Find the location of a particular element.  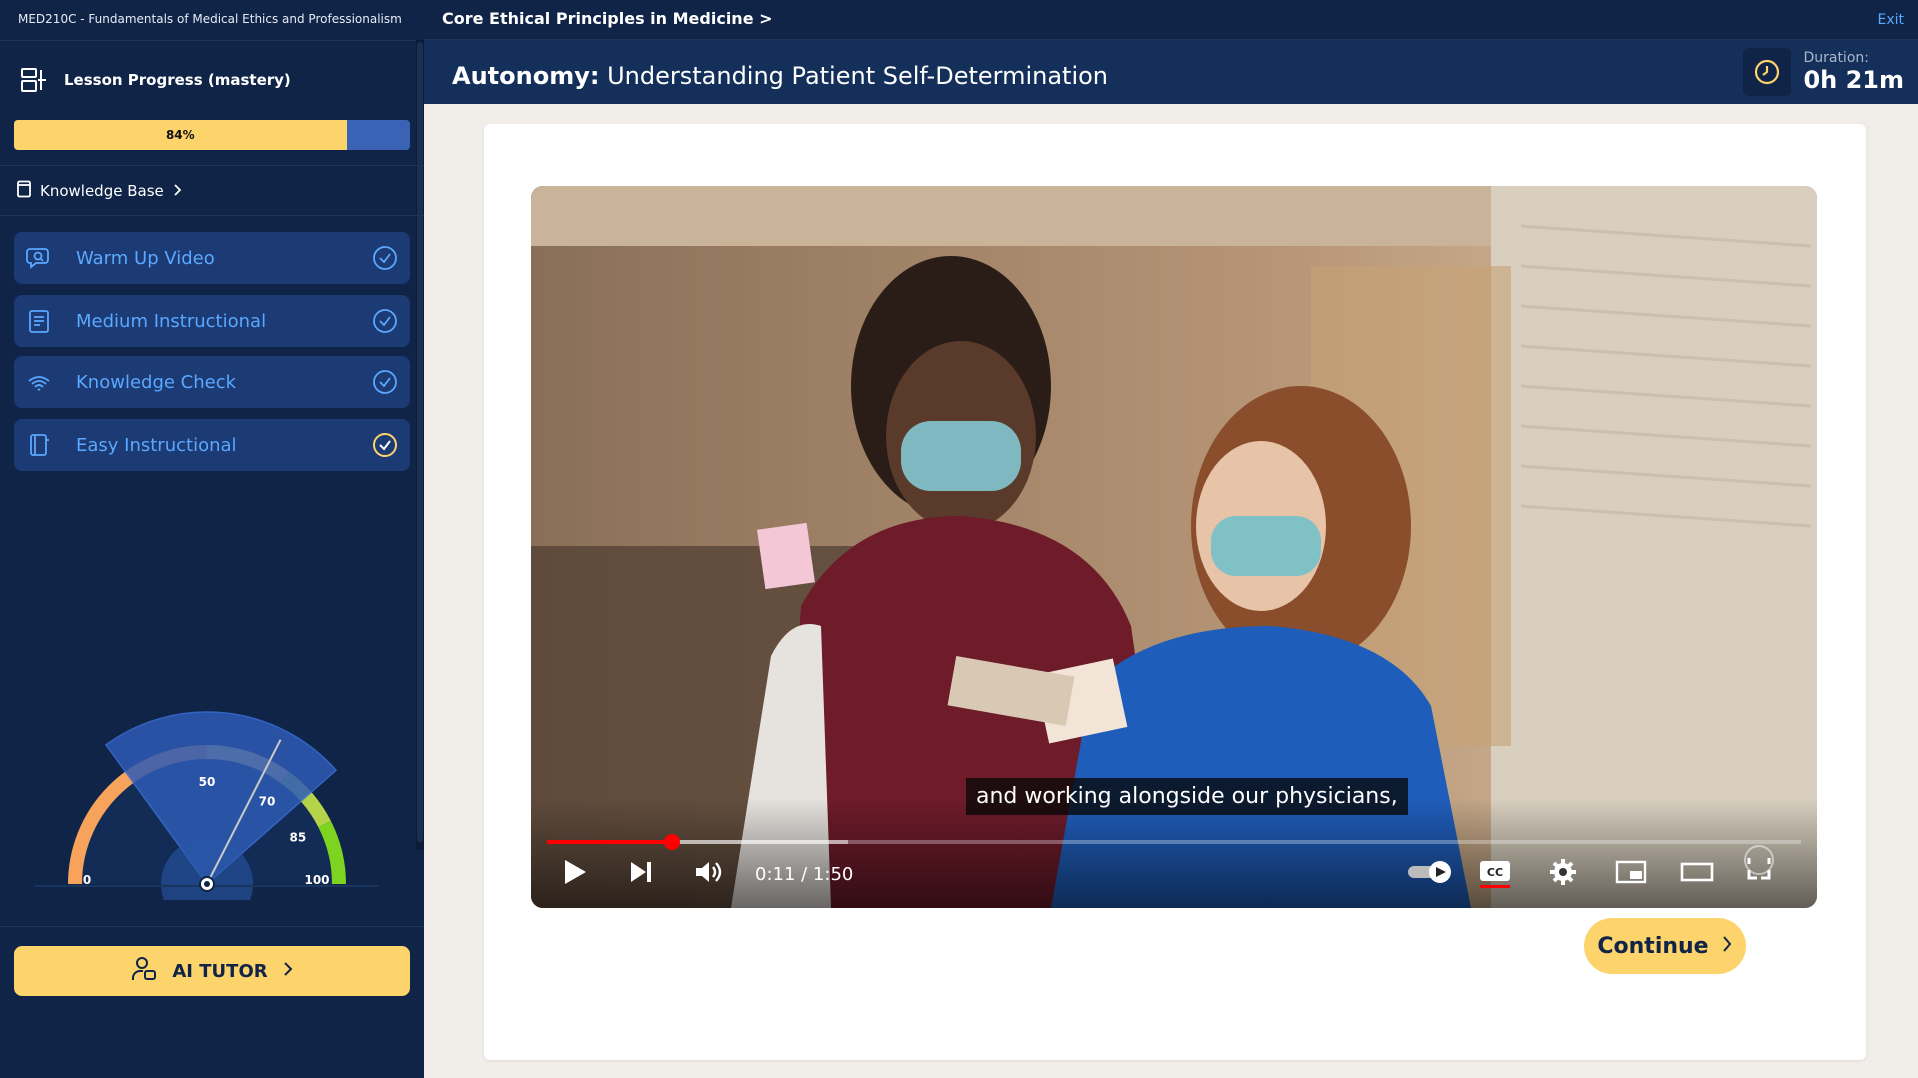

continue-button: Continue is located at coordinates (1665, 946).